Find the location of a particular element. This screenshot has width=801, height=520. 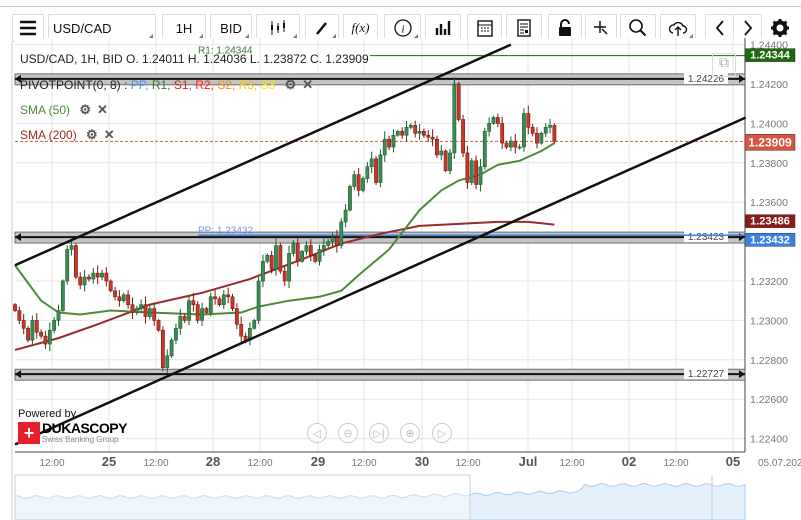

triangle-left-icon: ◁ is located at coordinates (317, 433).